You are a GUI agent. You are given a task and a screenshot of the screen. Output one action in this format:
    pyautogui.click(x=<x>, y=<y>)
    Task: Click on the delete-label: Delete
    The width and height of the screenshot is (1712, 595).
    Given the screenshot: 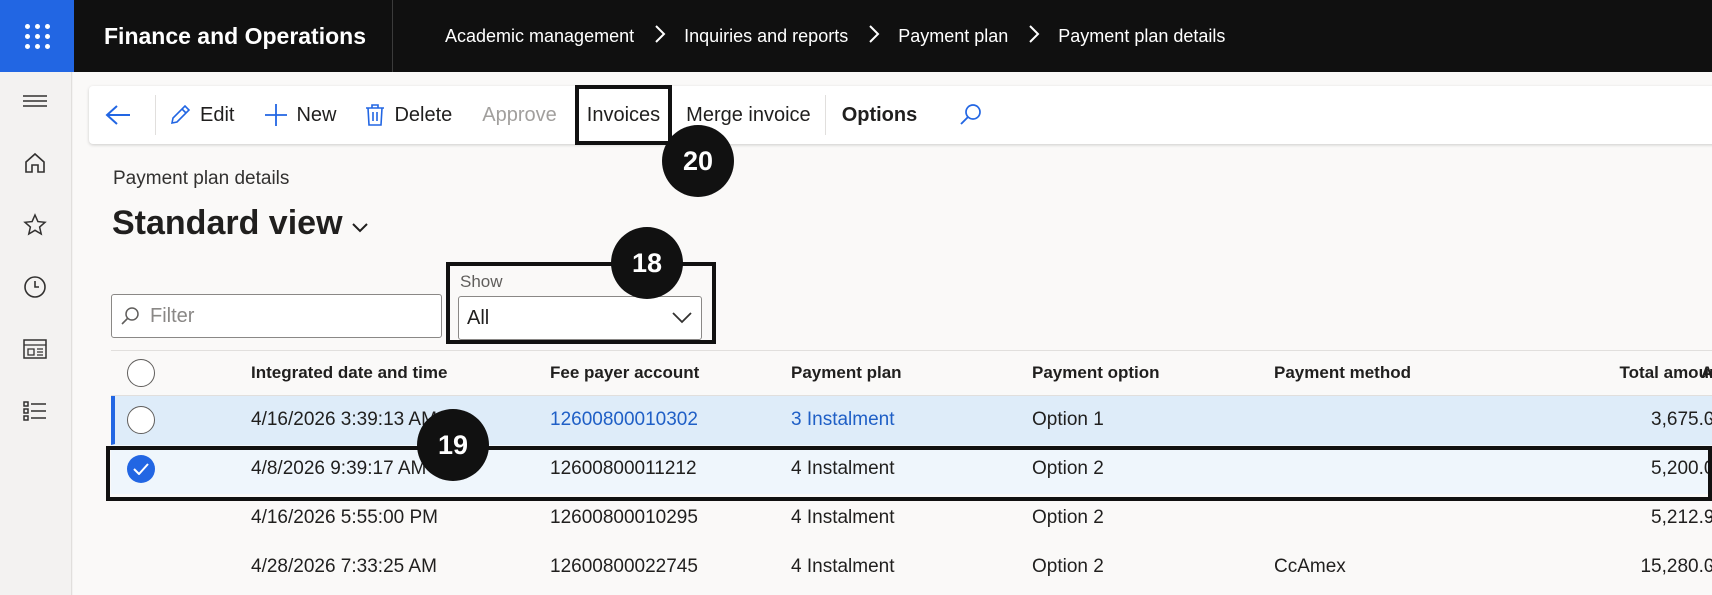 What is the action you would take?
    pyautogui.click(x=423, y=114)
    